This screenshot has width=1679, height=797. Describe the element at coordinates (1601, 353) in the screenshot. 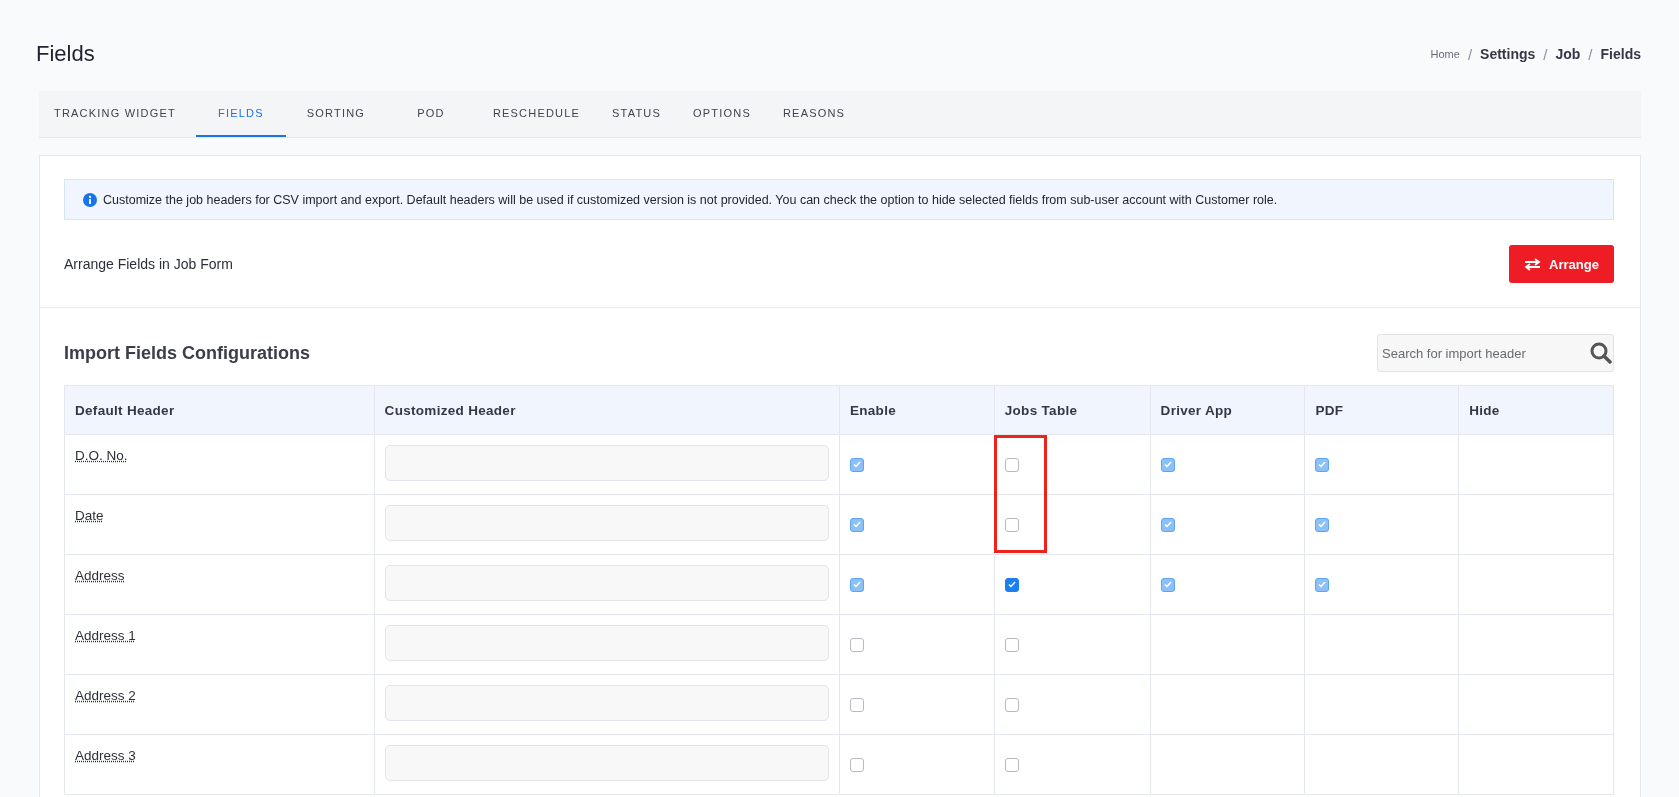

I see `search-icon` at that location.